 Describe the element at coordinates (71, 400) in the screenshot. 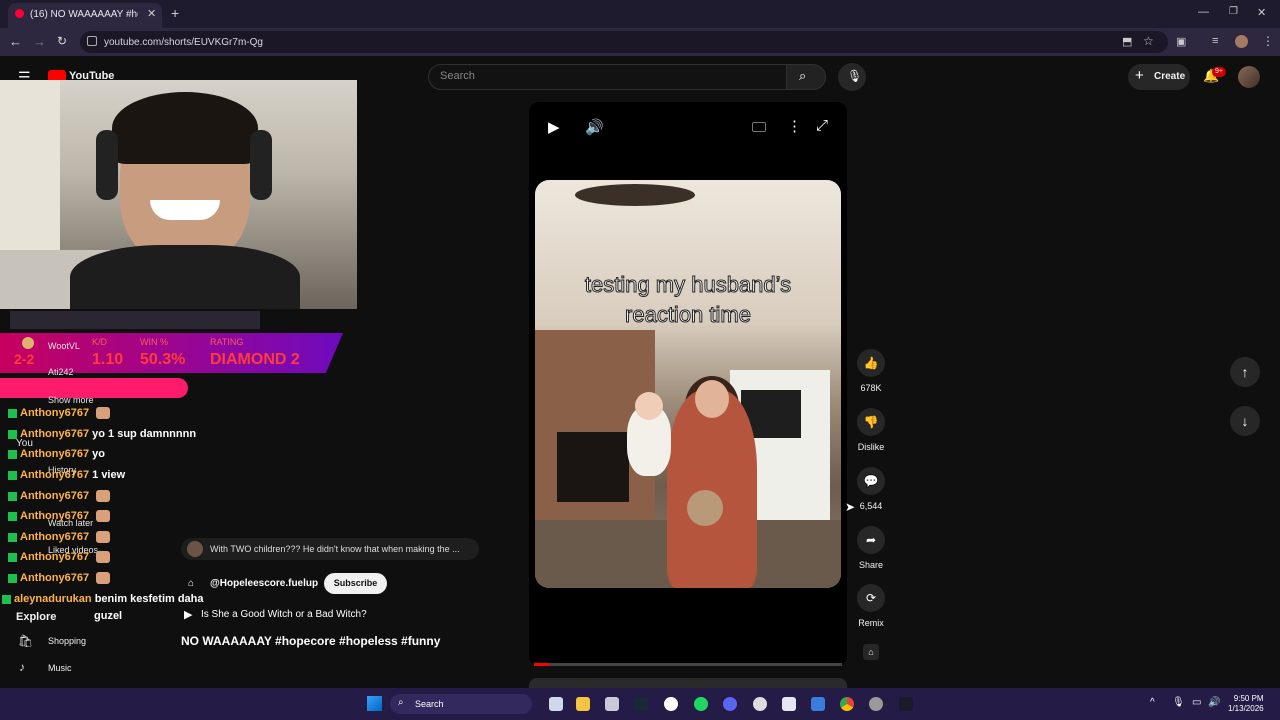

I see `sidebar-show-more: Show more` at that location.